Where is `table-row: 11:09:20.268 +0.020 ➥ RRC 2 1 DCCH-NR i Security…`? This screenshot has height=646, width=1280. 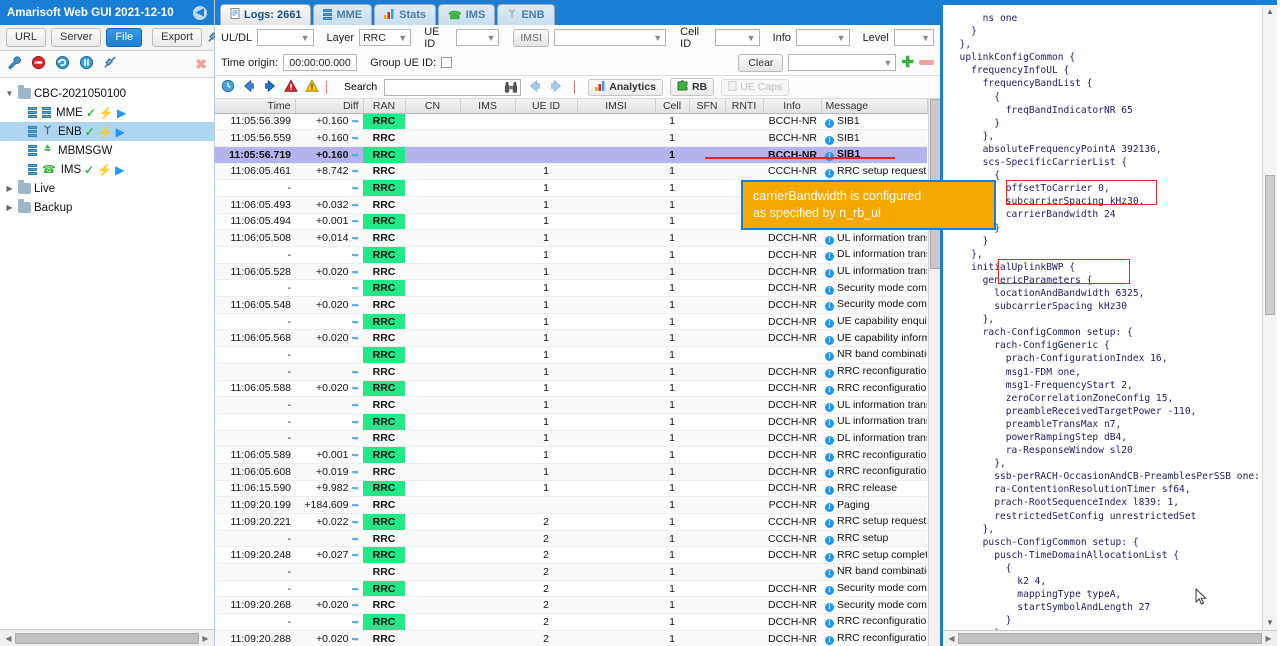
table-row: 11:09:20.268 +0.020 ➥ RRC 2 1 DCCH-NR i Security… is located at coordinates (571, 605).